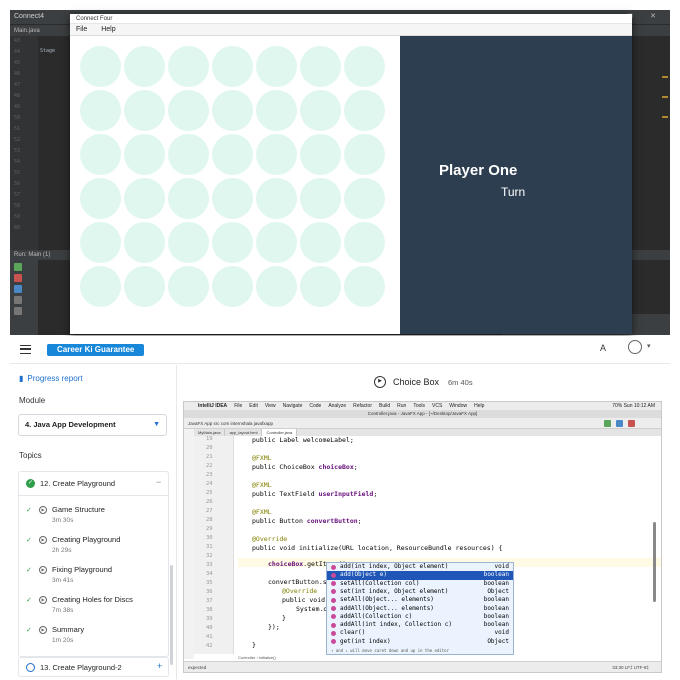  What do you see at coordinates (29, 630) in the screenshot?
I see `check-icon: ✓` at bounding box center [29, 630].